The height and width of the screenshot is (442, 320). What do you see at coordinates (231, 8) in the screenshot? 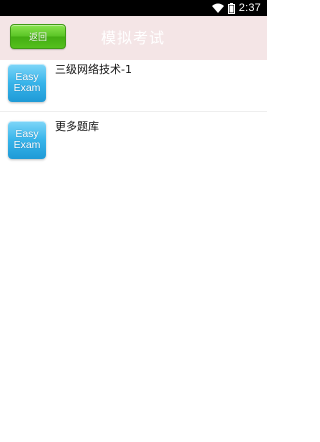
I see `battery-icon` at bounding box center [231, 8].